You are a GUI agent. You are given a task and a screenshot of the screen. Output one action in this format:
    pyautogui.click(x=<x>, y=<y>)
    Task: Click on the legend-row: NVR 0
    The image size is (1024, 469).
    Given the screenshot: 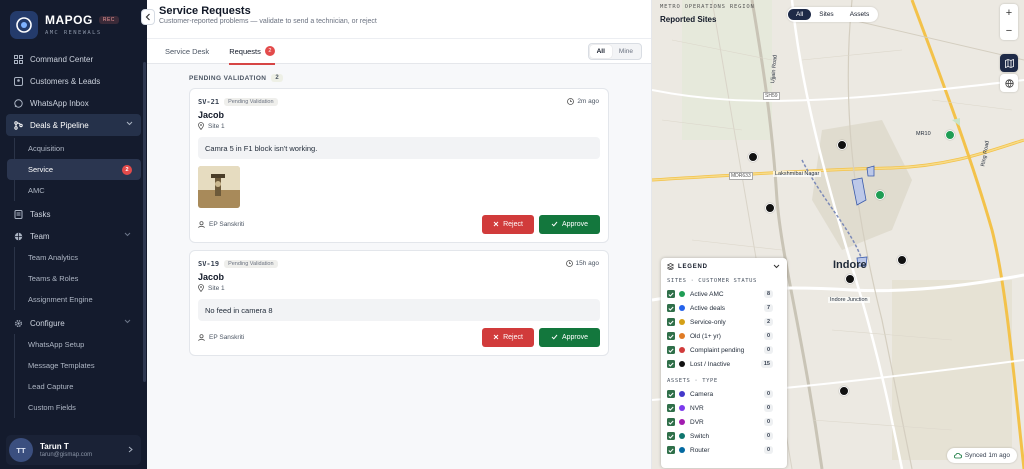 What is the action you would take?
    pyautogui.click(x=724, y=408)
    